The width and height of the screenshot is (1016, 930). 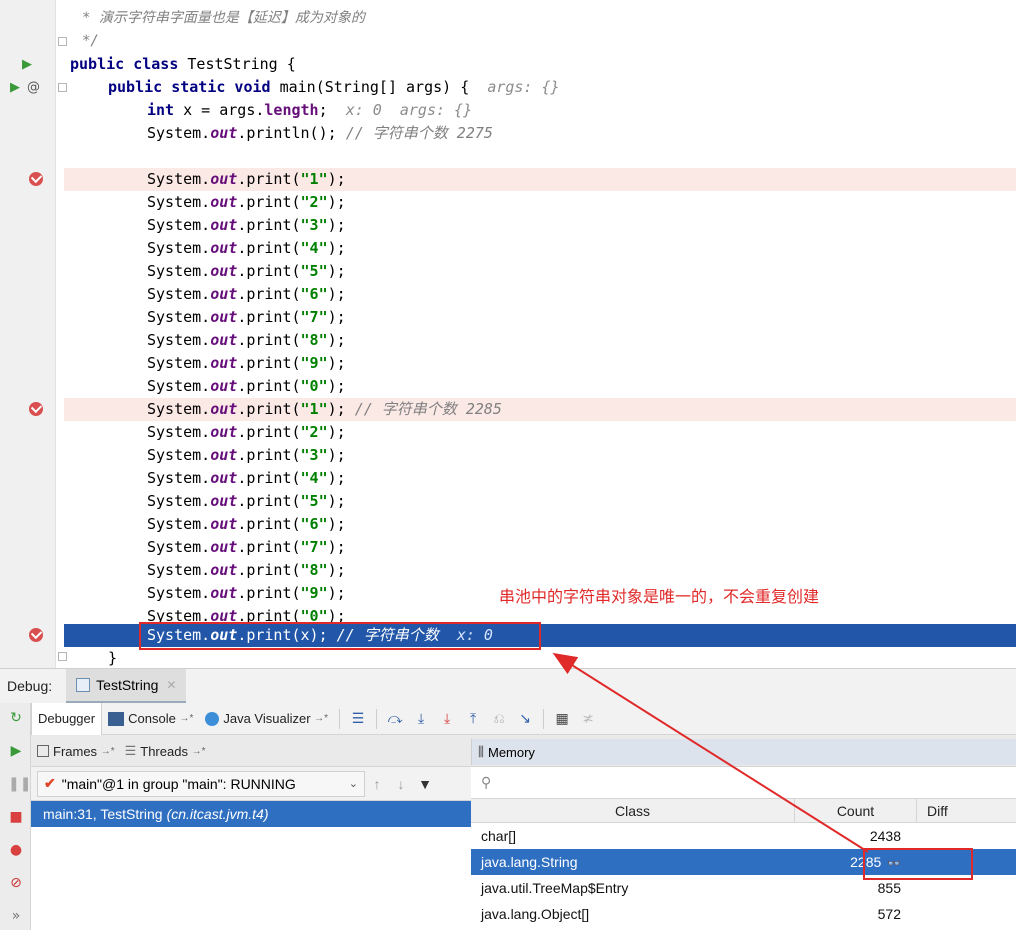 I want to click on step-out-icon: ⤒, so click(x=473, y=719).